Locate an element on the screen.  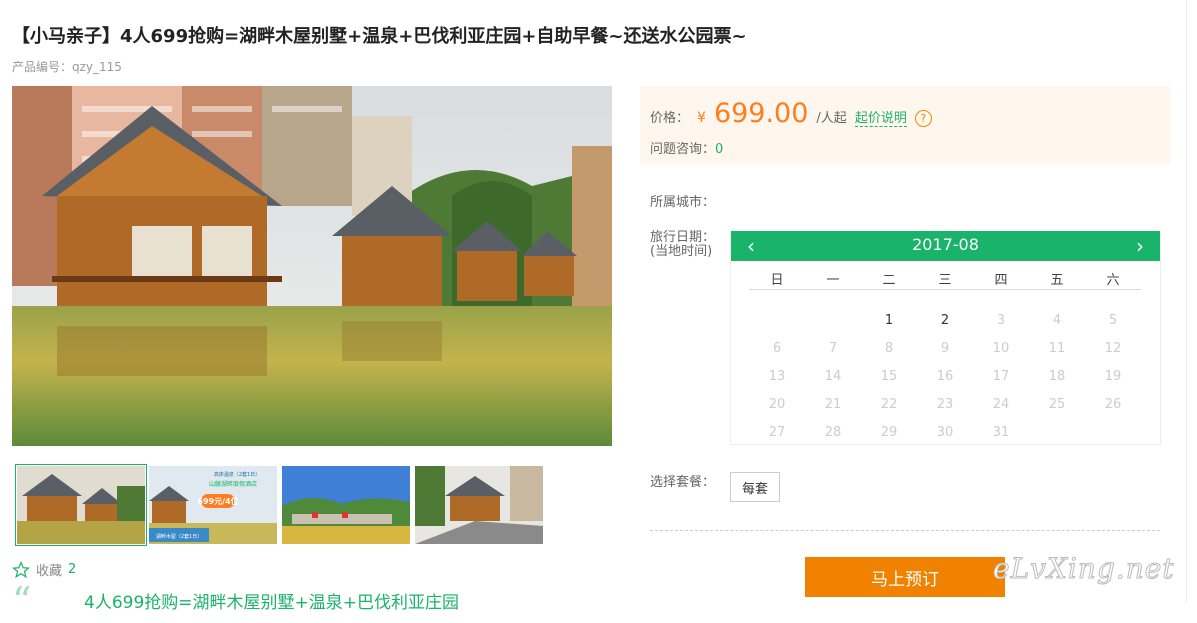
calendar-day: 7 is located at coordinates (833, 348).